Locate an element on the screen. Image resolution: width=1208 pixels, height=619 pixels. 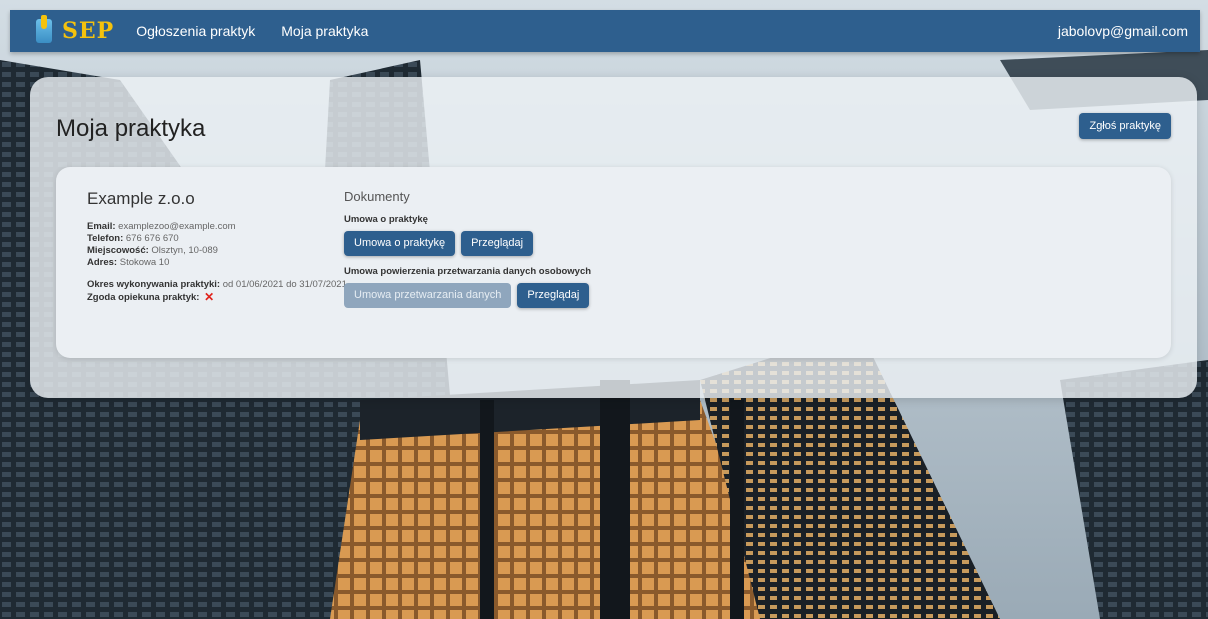
company-name: Example z.o.o is located at coordinates (141, 198).